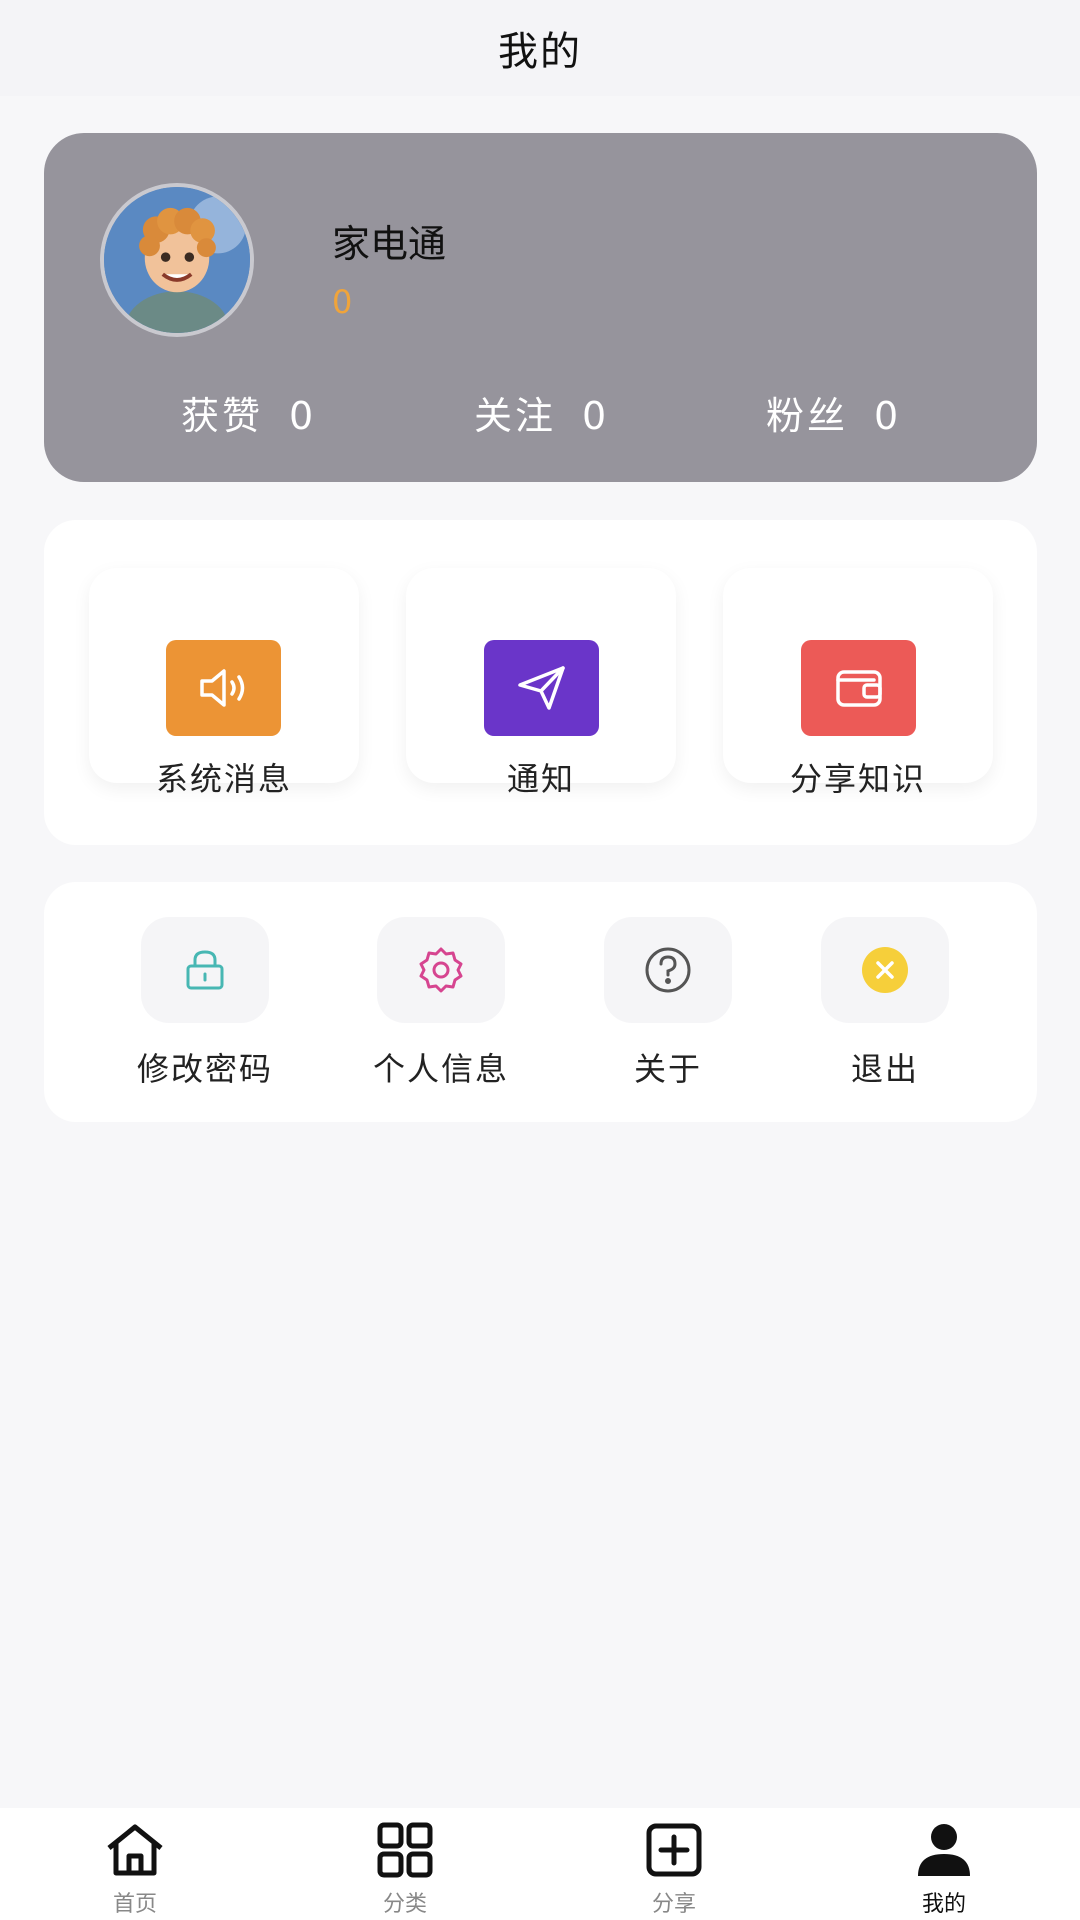 This screenshot has height=1920, width=1080. Describe the element at coordinates (943, 1904) in the screenshot. I see `tab-label: 我的` at that location.